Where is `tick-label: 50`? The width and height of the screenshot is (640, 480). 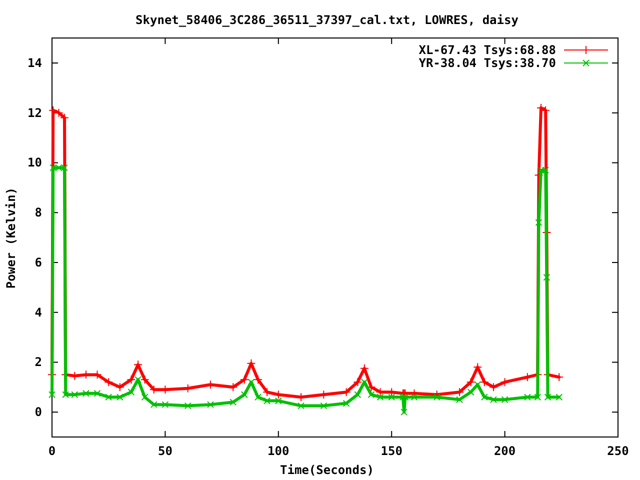
tick-label: 50 is located at coordinates (165, 451).